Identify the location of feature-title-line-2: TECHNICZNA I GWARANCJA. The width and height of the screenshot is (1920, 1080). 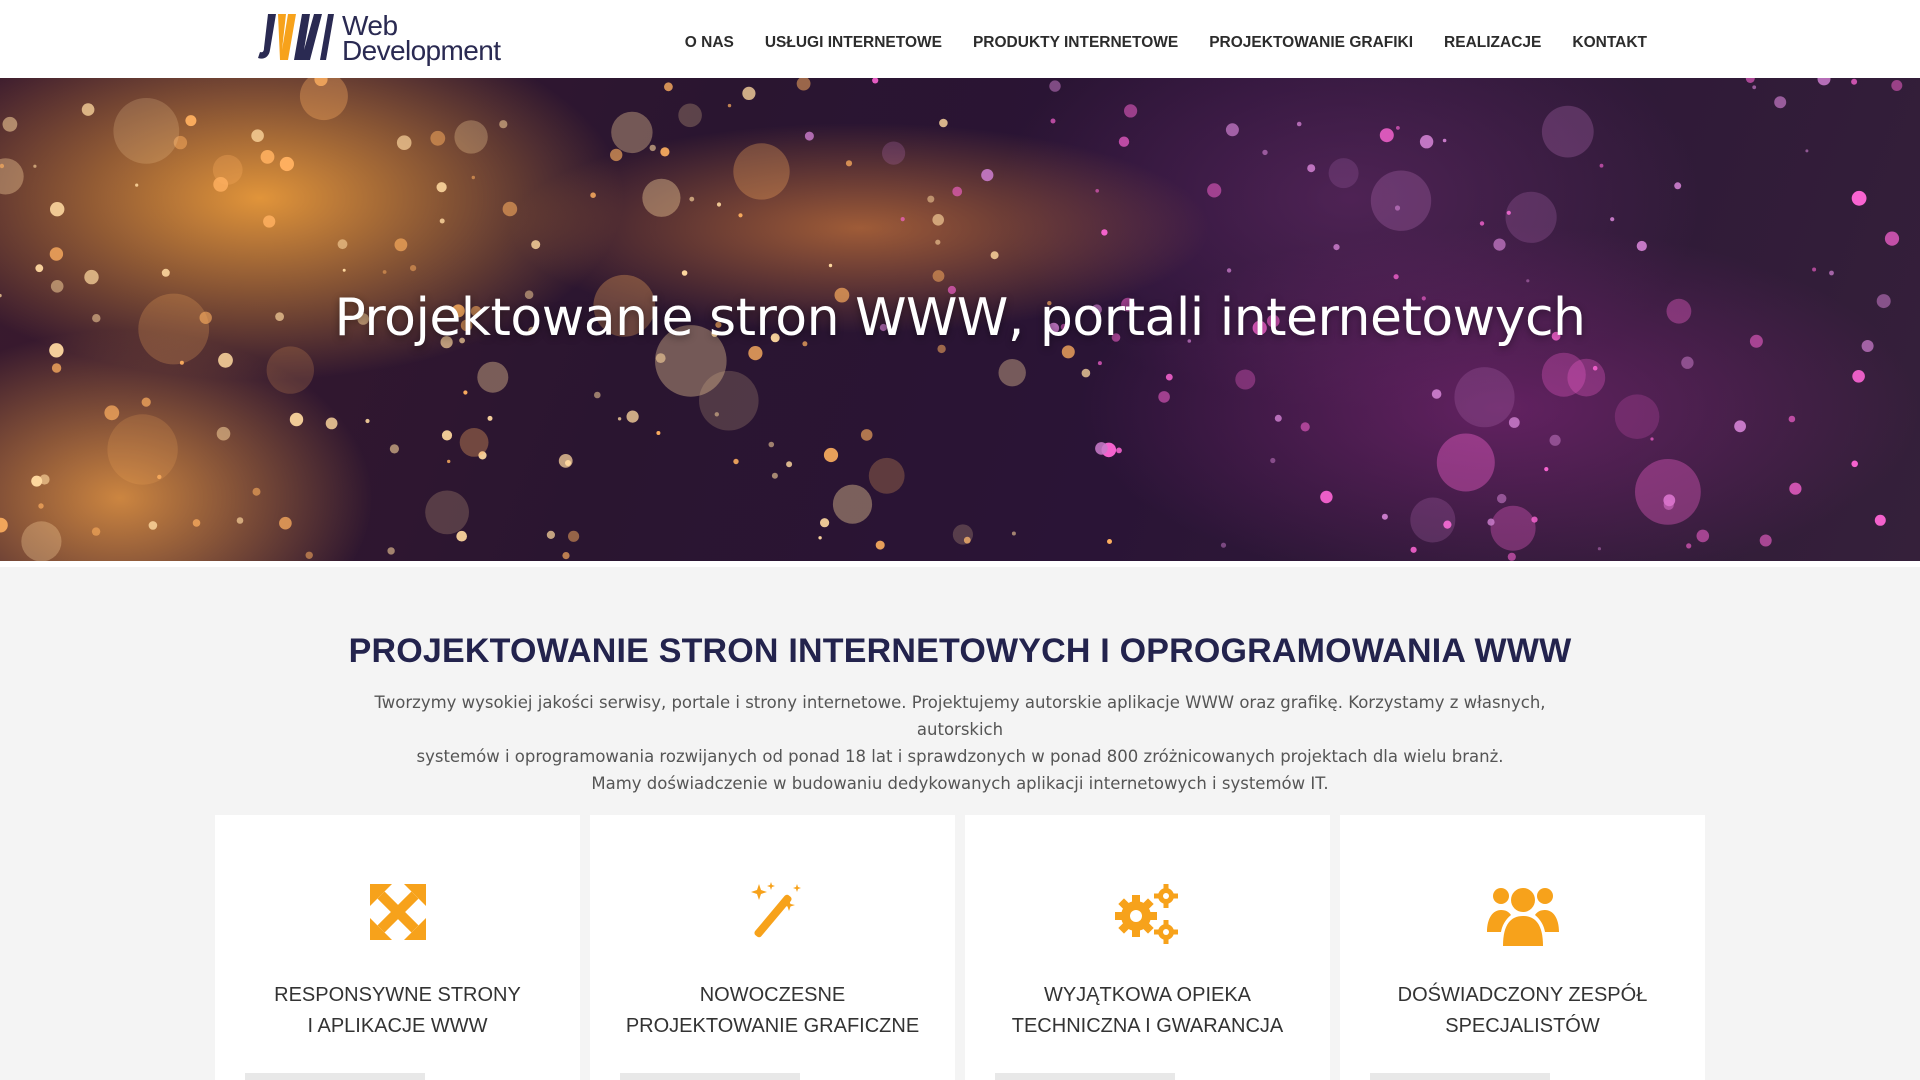
(1147, 1026).